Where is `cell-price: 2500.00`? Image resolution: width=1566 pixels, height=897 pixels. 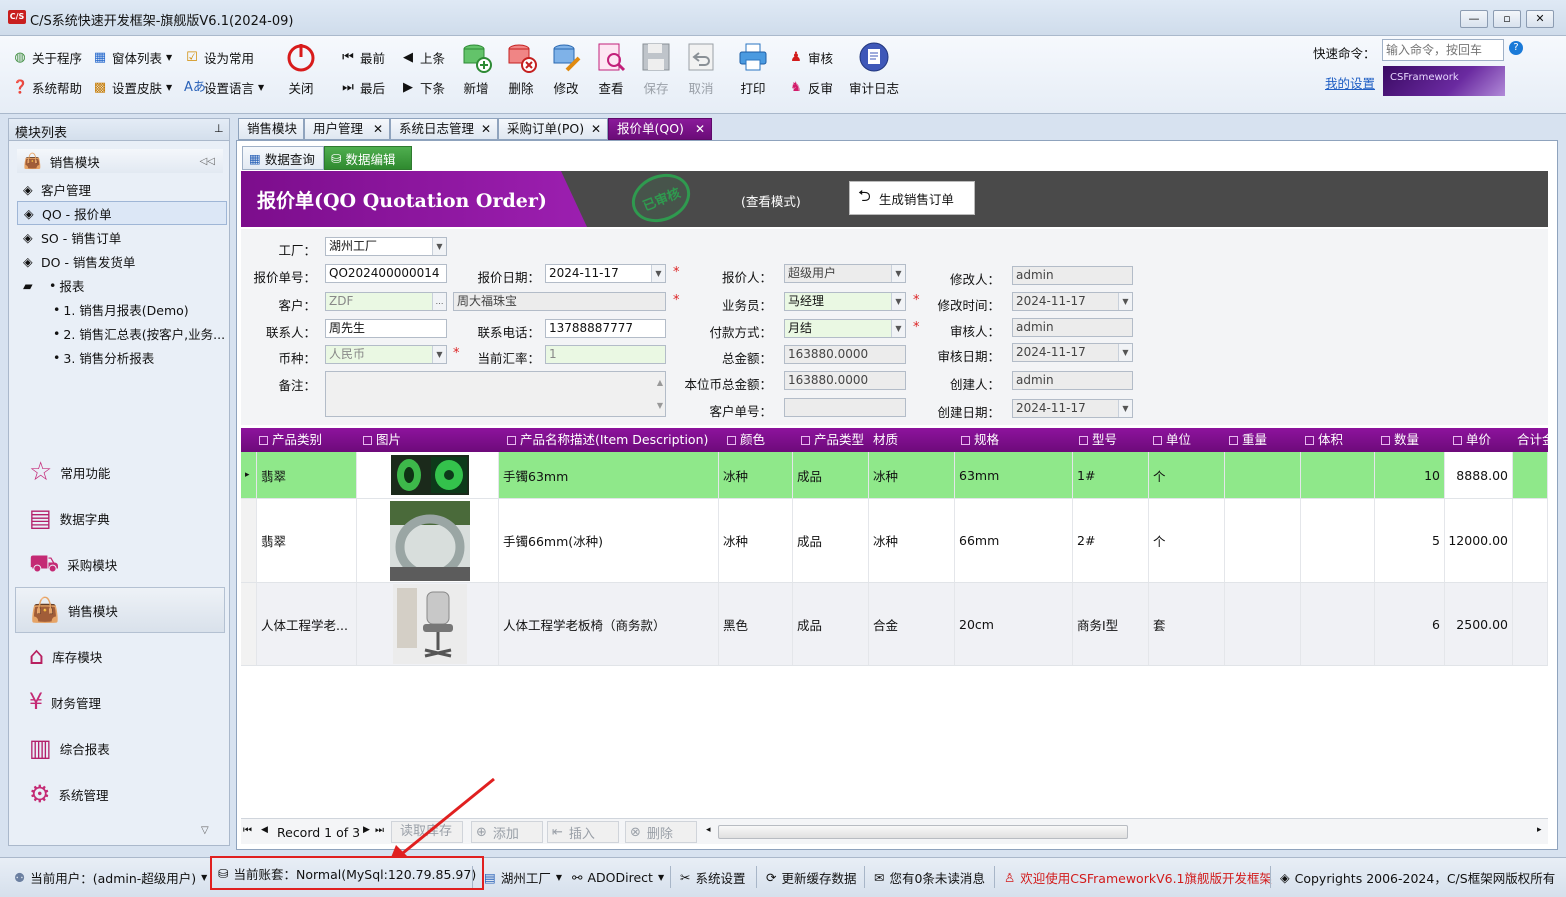
cell-price: 2500.00 is located at coordinates (1479, 624).